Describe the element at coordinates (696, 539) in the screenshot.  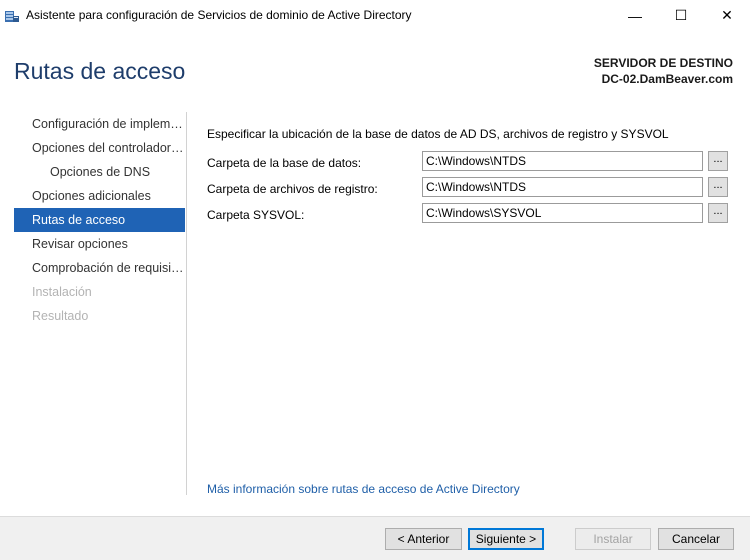
I see `cancel-button: Cancelar` at that location.